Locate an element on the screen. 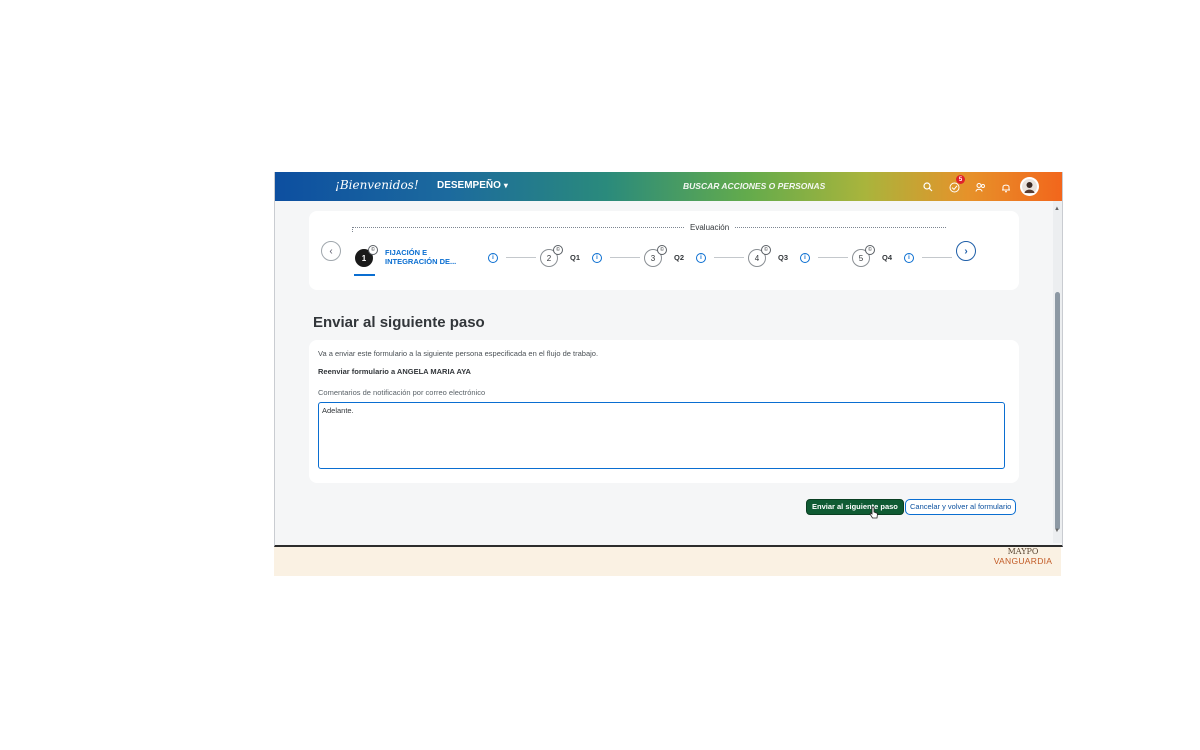 This screenshot has width=1200, height=750. page-title: Enviar al siguiente paso is located at coordinates (399, 322).